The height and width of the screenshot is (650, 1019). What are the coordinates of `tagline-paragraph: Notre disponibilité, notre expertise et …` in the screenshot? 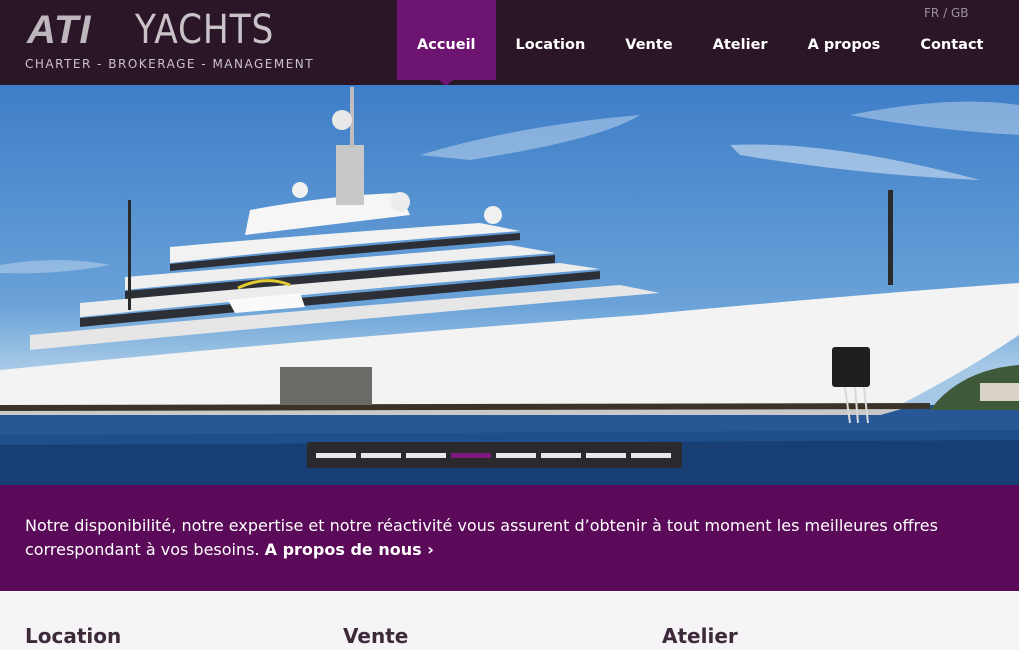 It's located at (505, 538).